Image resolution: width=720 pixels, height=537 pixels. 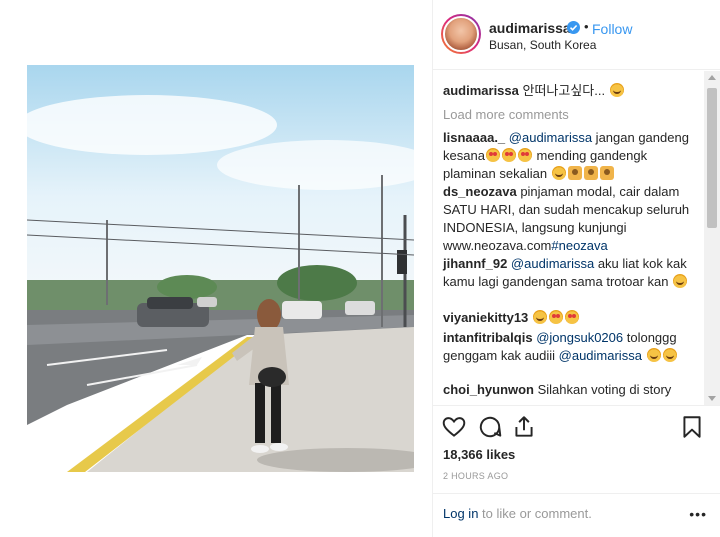 What do you see at coordinates (612, 29) in the screenshot?
I see `follow-button: Follow` at bounding box center [612, 29].